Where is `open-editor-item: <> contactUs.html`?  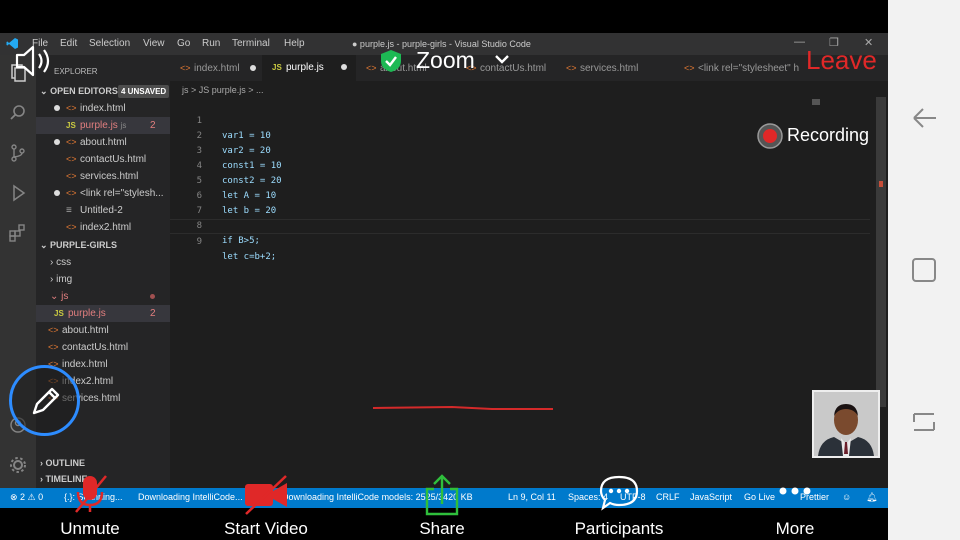
open-editor-item: <> contactUs.html is located at coordinates (103, 159).